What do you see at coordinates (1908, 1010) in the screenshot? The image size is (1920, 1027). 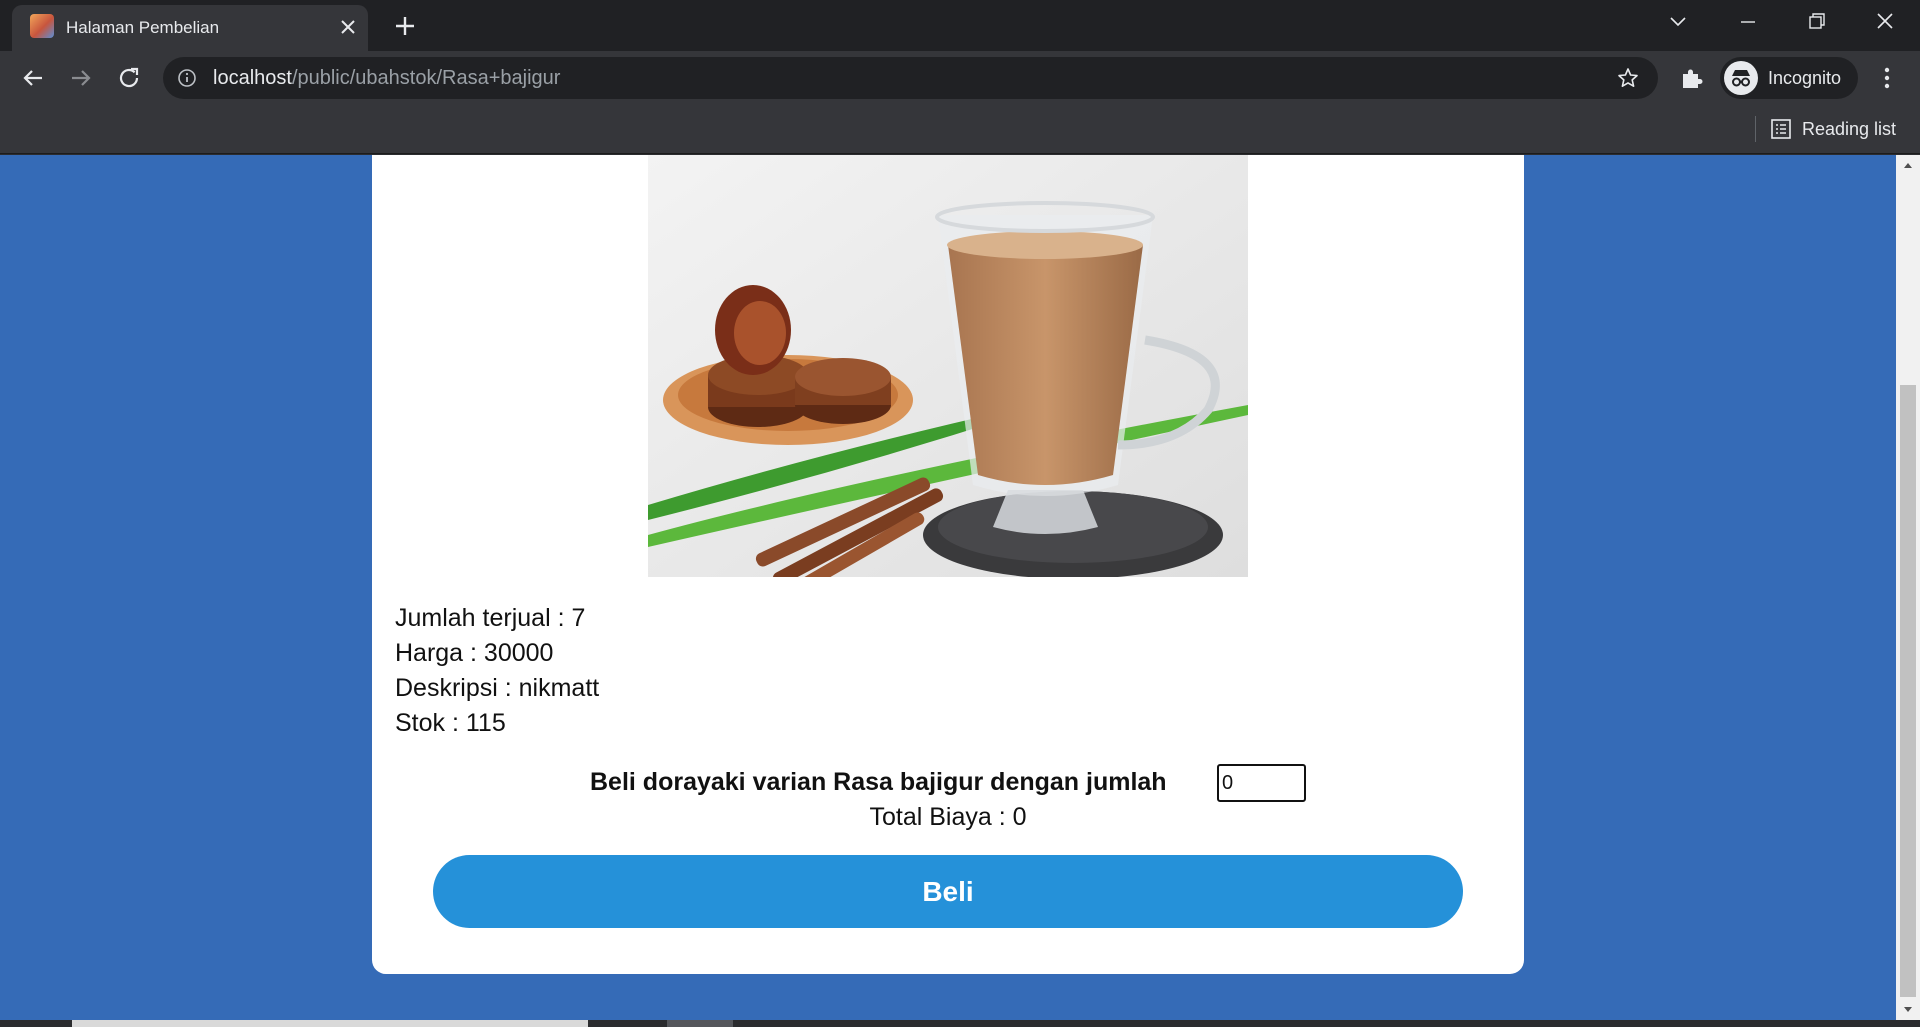 I see `scroll-down-arrow-icon` at bounding box center [1908, 1010].